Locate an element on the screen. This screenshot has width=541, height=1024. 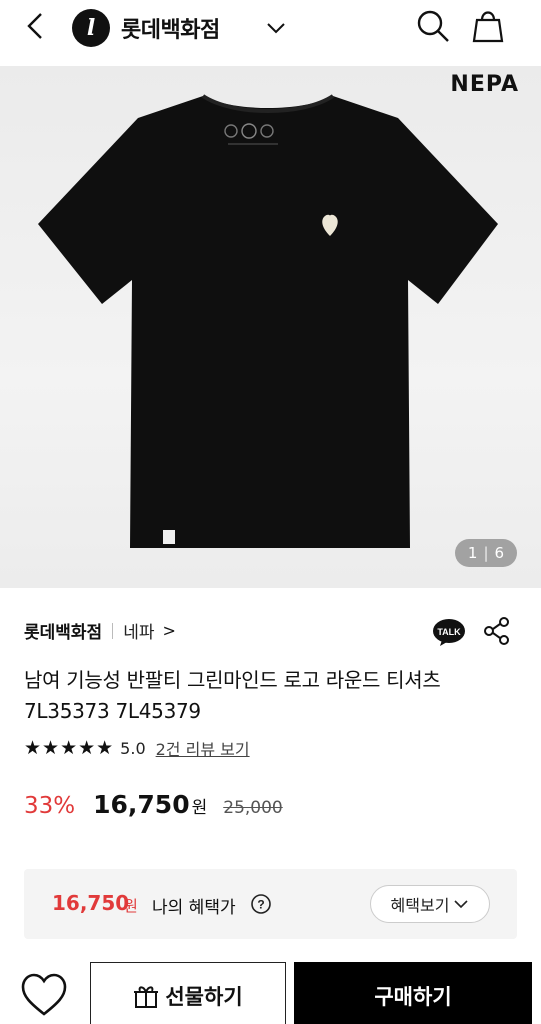
divider is located at coordinates (113, 630).